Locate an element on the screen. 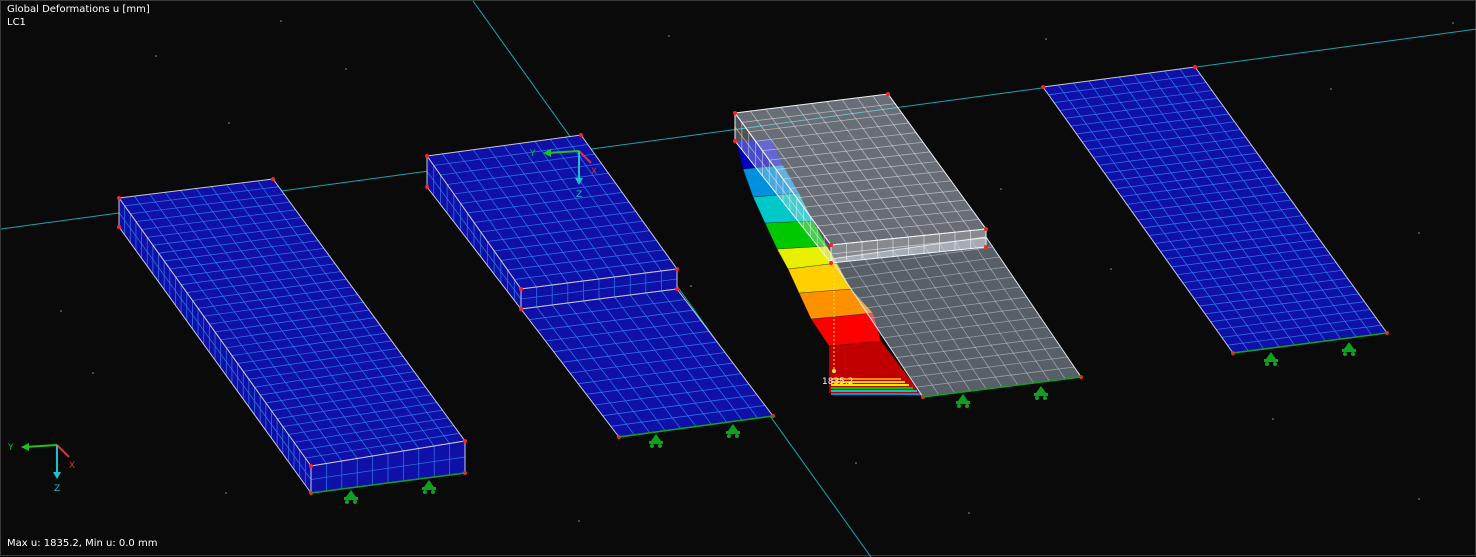  result-range-status: Max u: 1835.2, Min u: 0.0 mm is located at coordinates (82, 543).